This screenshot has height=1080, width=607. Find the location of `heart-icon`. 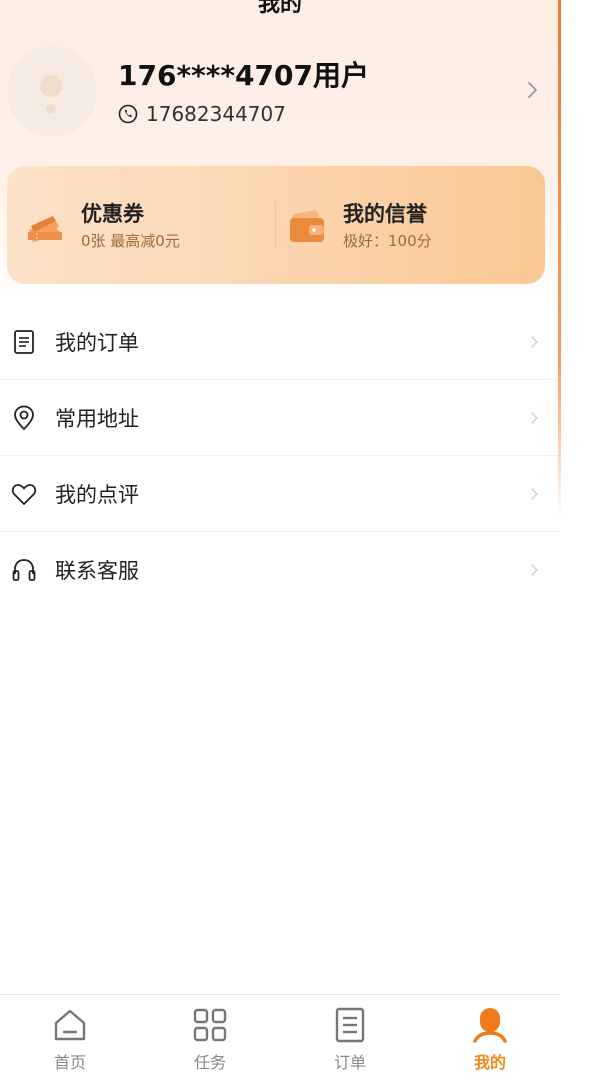

heart-icon is located at coordinates (24, 494).